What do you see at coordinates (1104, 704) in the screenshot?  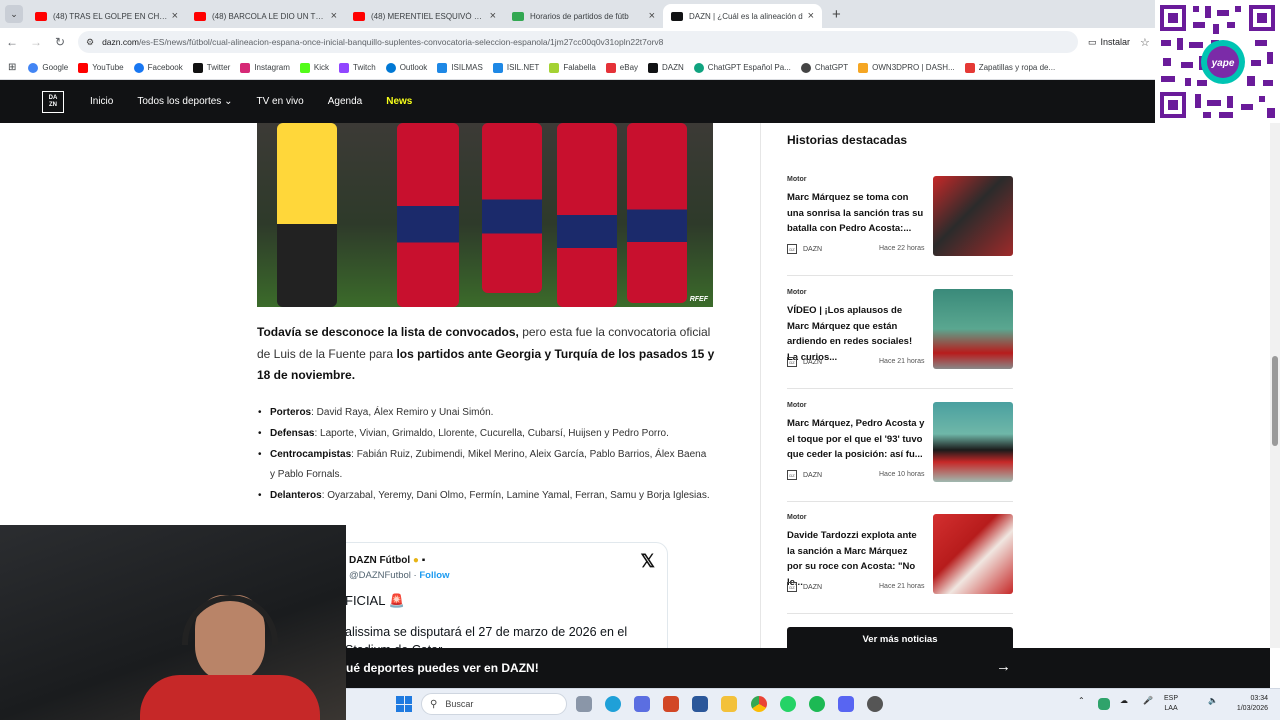 I see `tray-app-icon` at bounding box center [1104, 704].